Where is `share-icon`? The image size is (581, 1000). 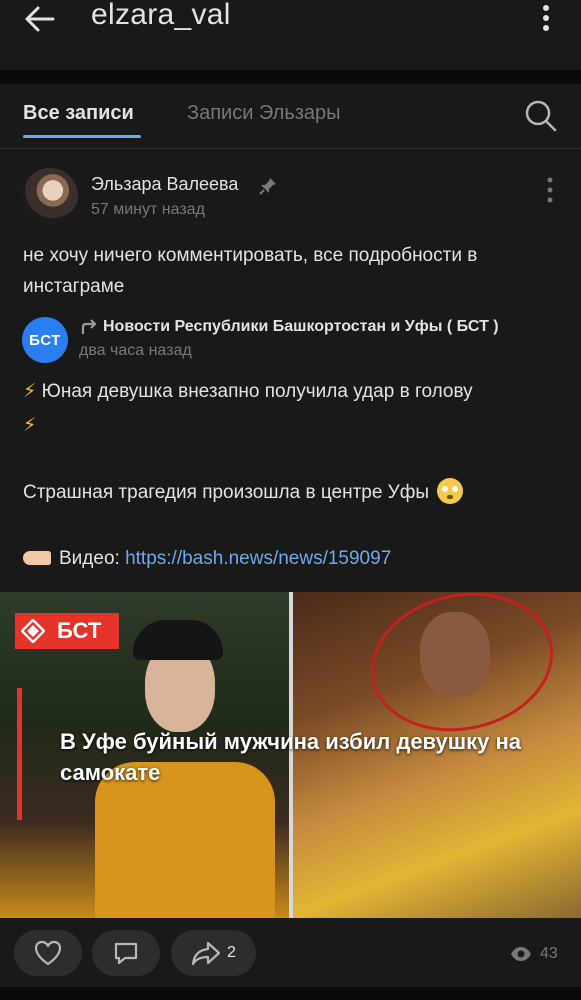 share-icon is located at coordinates (206, 953).